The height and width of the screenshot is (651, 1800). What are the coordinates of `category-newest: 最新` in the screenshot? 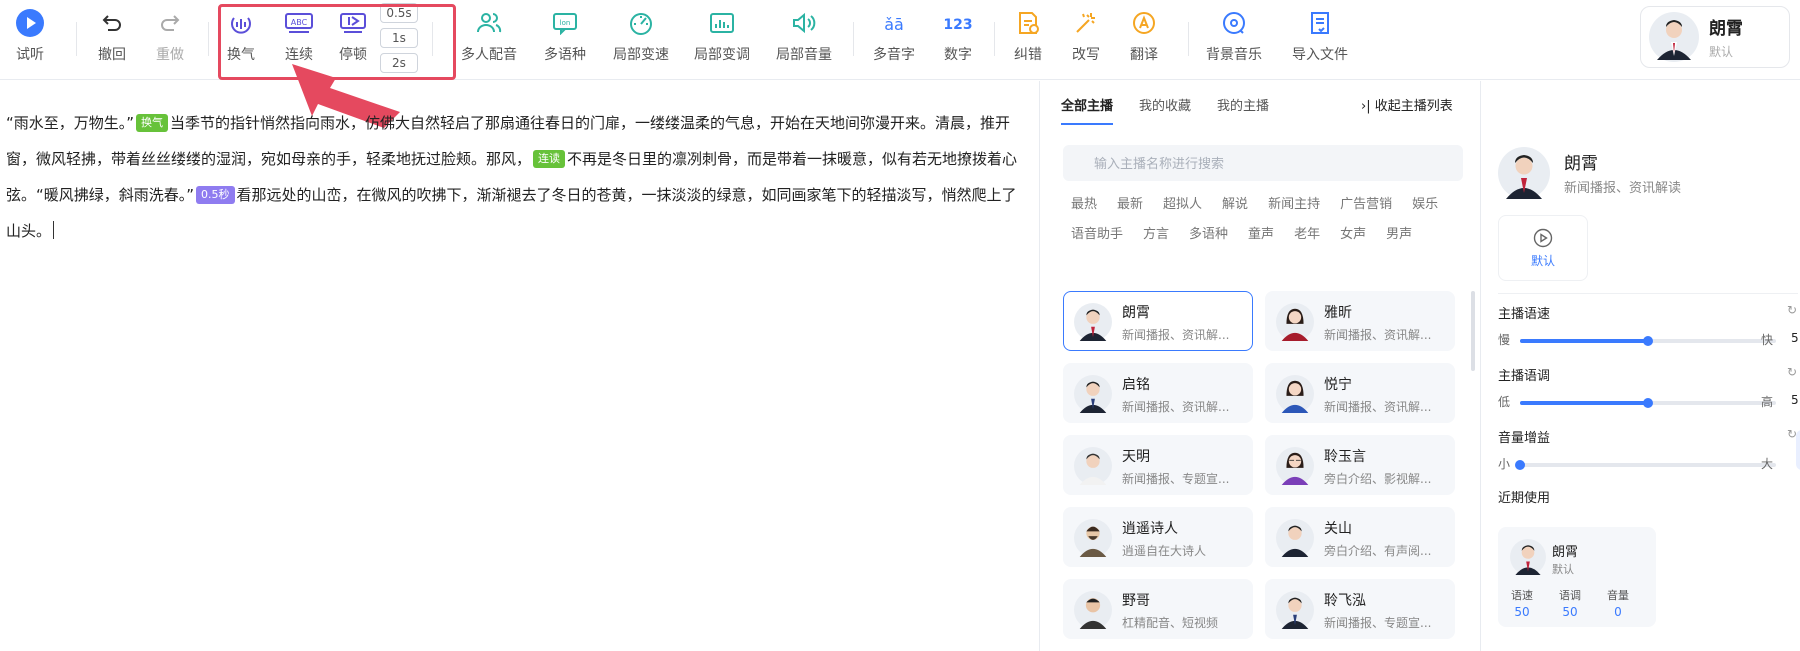 It's located at (1130, 208).